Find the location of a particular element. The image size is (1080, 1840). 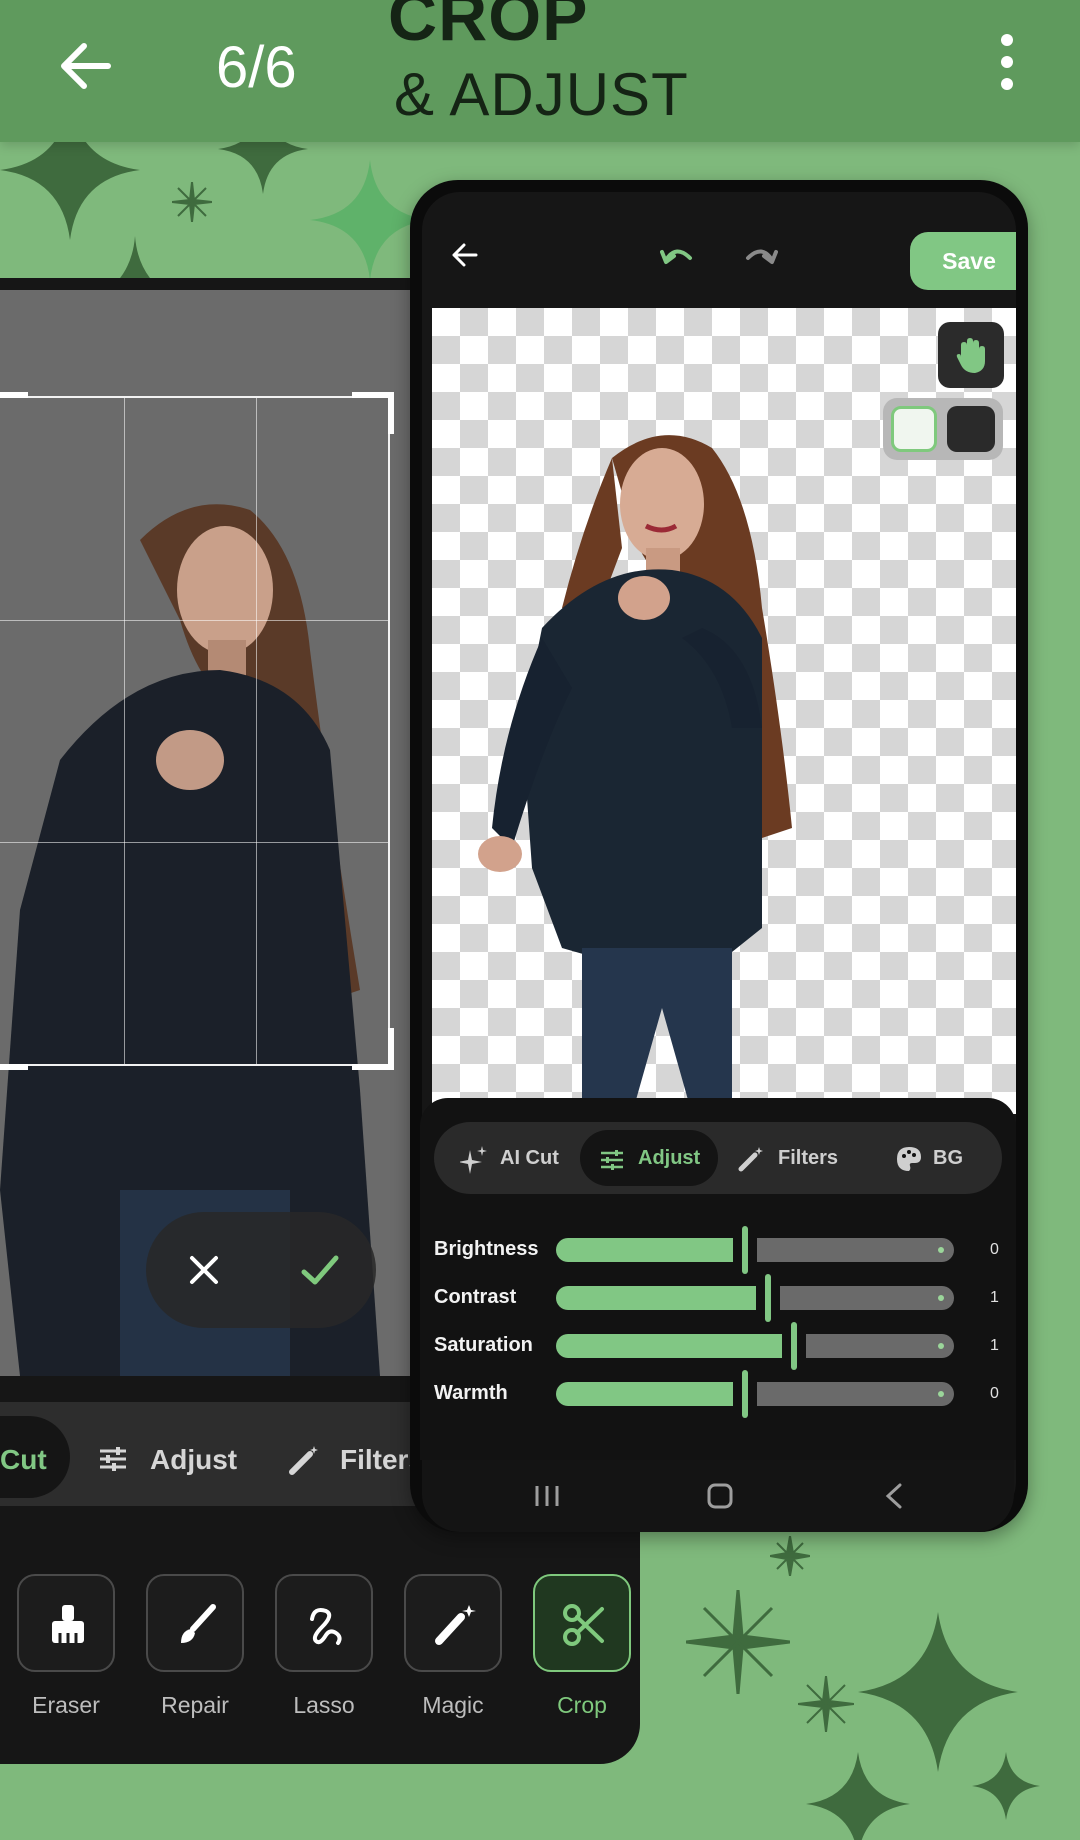

crop-handle-bottom-right is located at coordinates (373, 1049).